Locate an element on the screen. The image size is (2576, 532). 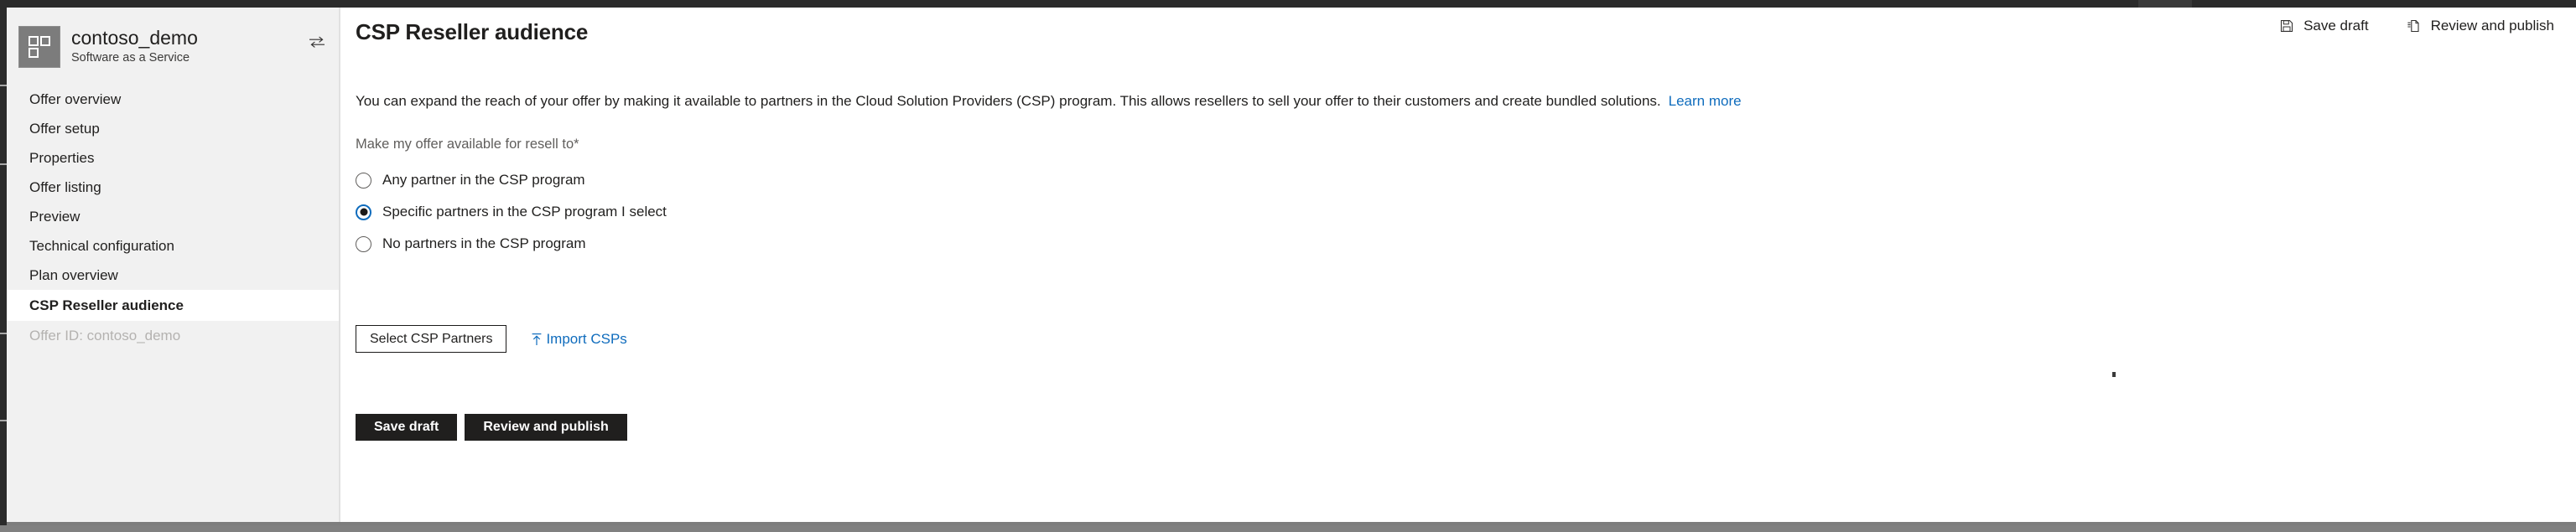
select-csp-partners-button: Select CSP Partners is located at coordinates (431, 339).